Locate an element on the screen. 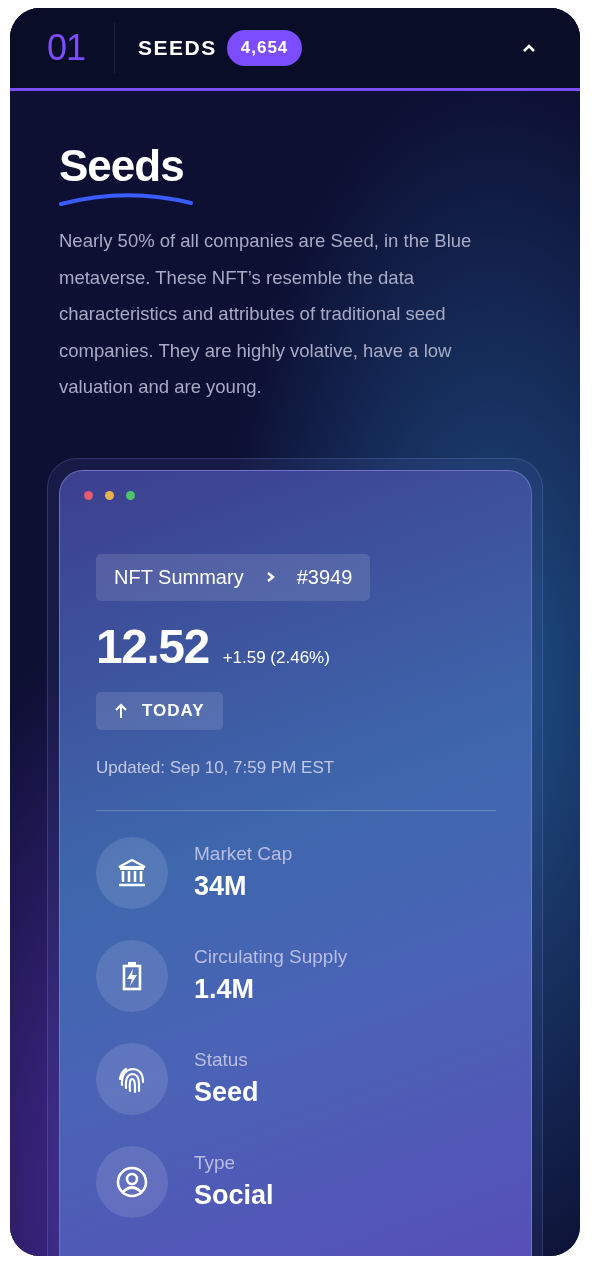 This screenshot has height=1264, width=592. breadcrumb-item: #3949 is located at coordinates (324, 577).